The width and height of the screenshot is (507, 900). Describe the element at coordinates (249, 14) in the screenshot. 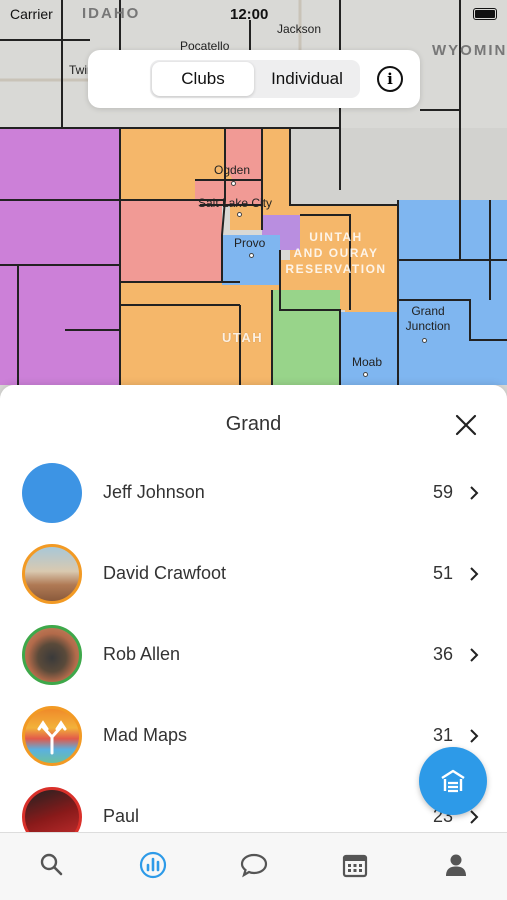

I see `clock: 12:00` at that location.